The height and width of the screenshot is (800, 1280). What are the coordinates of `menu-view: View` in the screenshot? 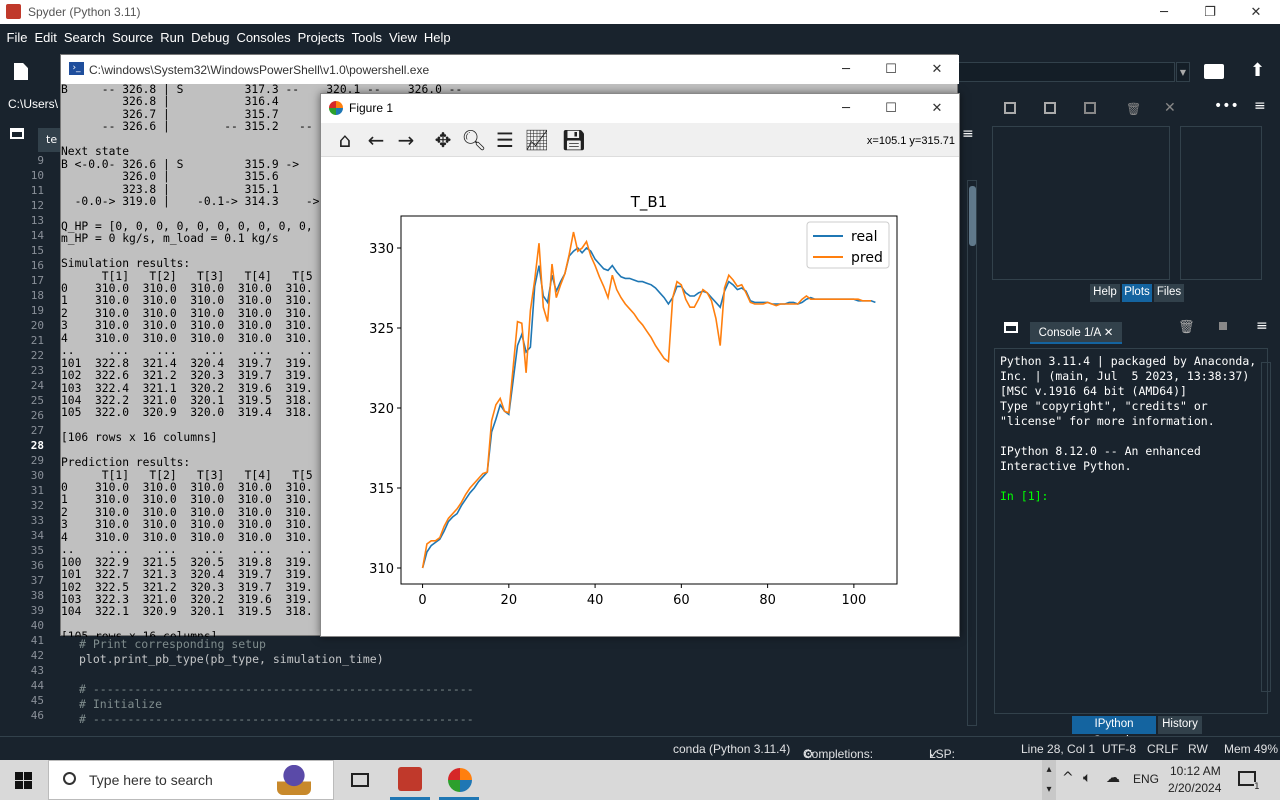 It's located at (402, 37).